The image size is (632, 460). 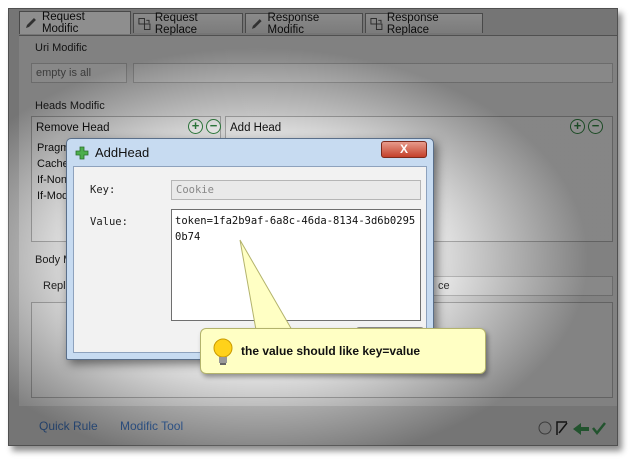 I want to click on key-label: Key:, so click(x=103, y=190).